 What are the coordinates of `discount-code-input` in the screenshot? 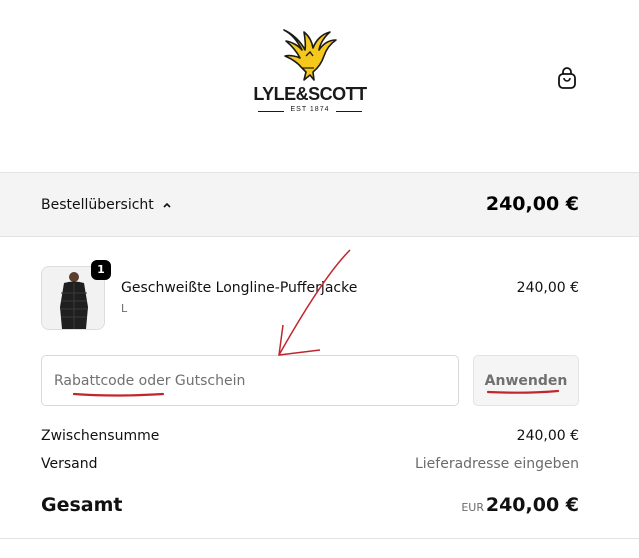 It's located at (250, 380).